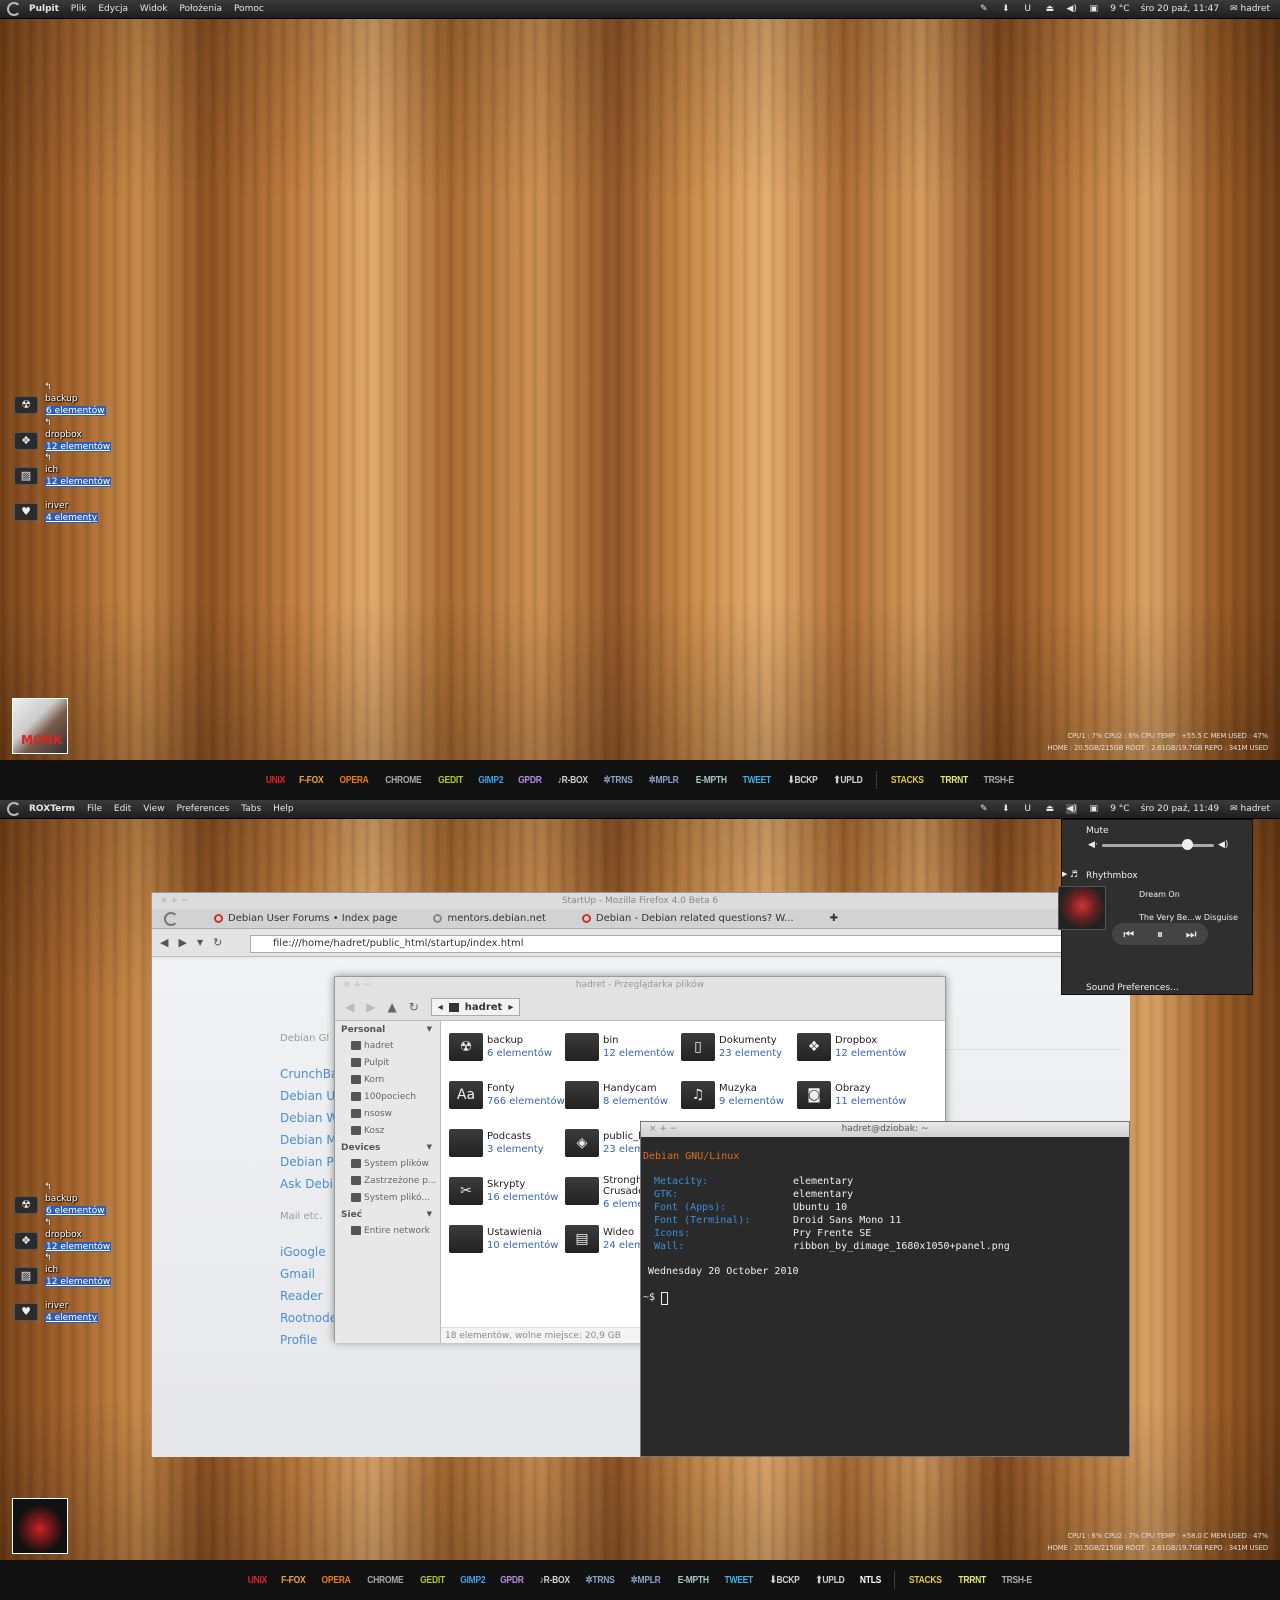 The image size is (1280, 1600). Describe the element at coordinates (387, 1113) in the screenshot. I see `sidebar-item: nsosw` at that location.